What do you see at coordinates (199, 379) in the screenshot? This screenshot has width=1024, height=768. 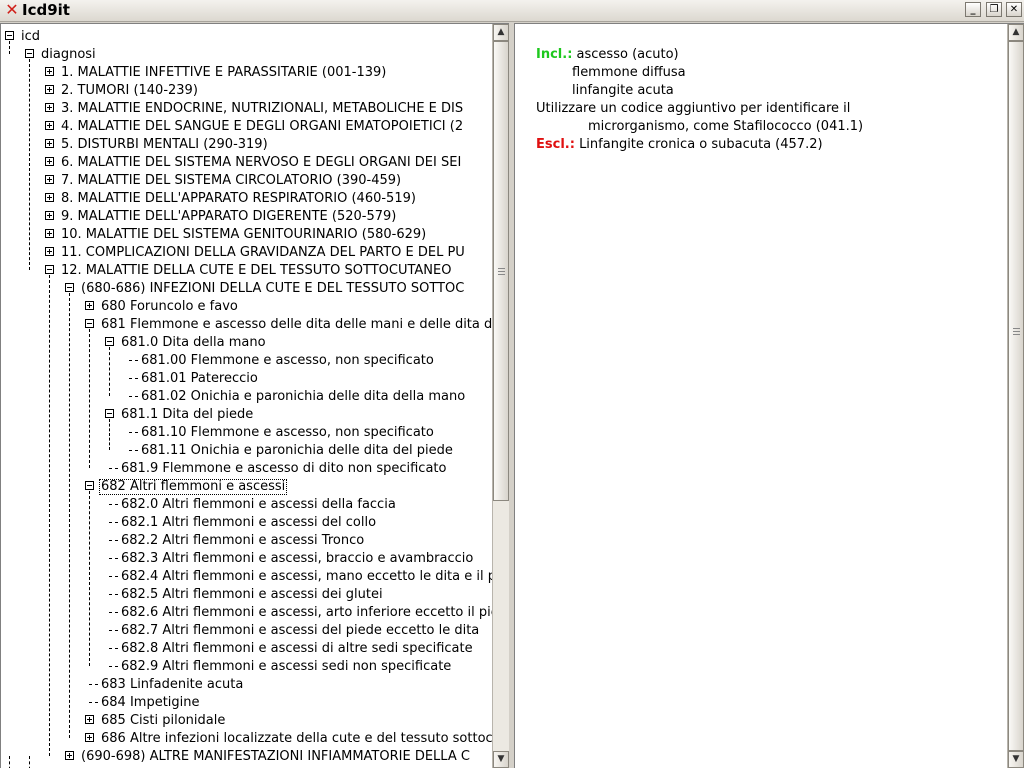 I see `tree-node-label: 681.01 Patereccio` at bounding box center [199, 379].